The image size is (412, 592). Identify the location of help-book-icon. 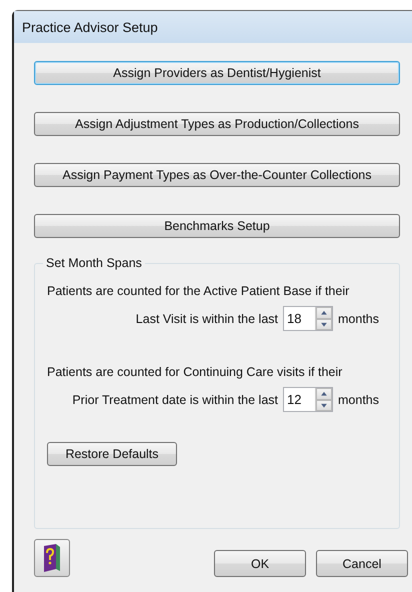
(52, 558).